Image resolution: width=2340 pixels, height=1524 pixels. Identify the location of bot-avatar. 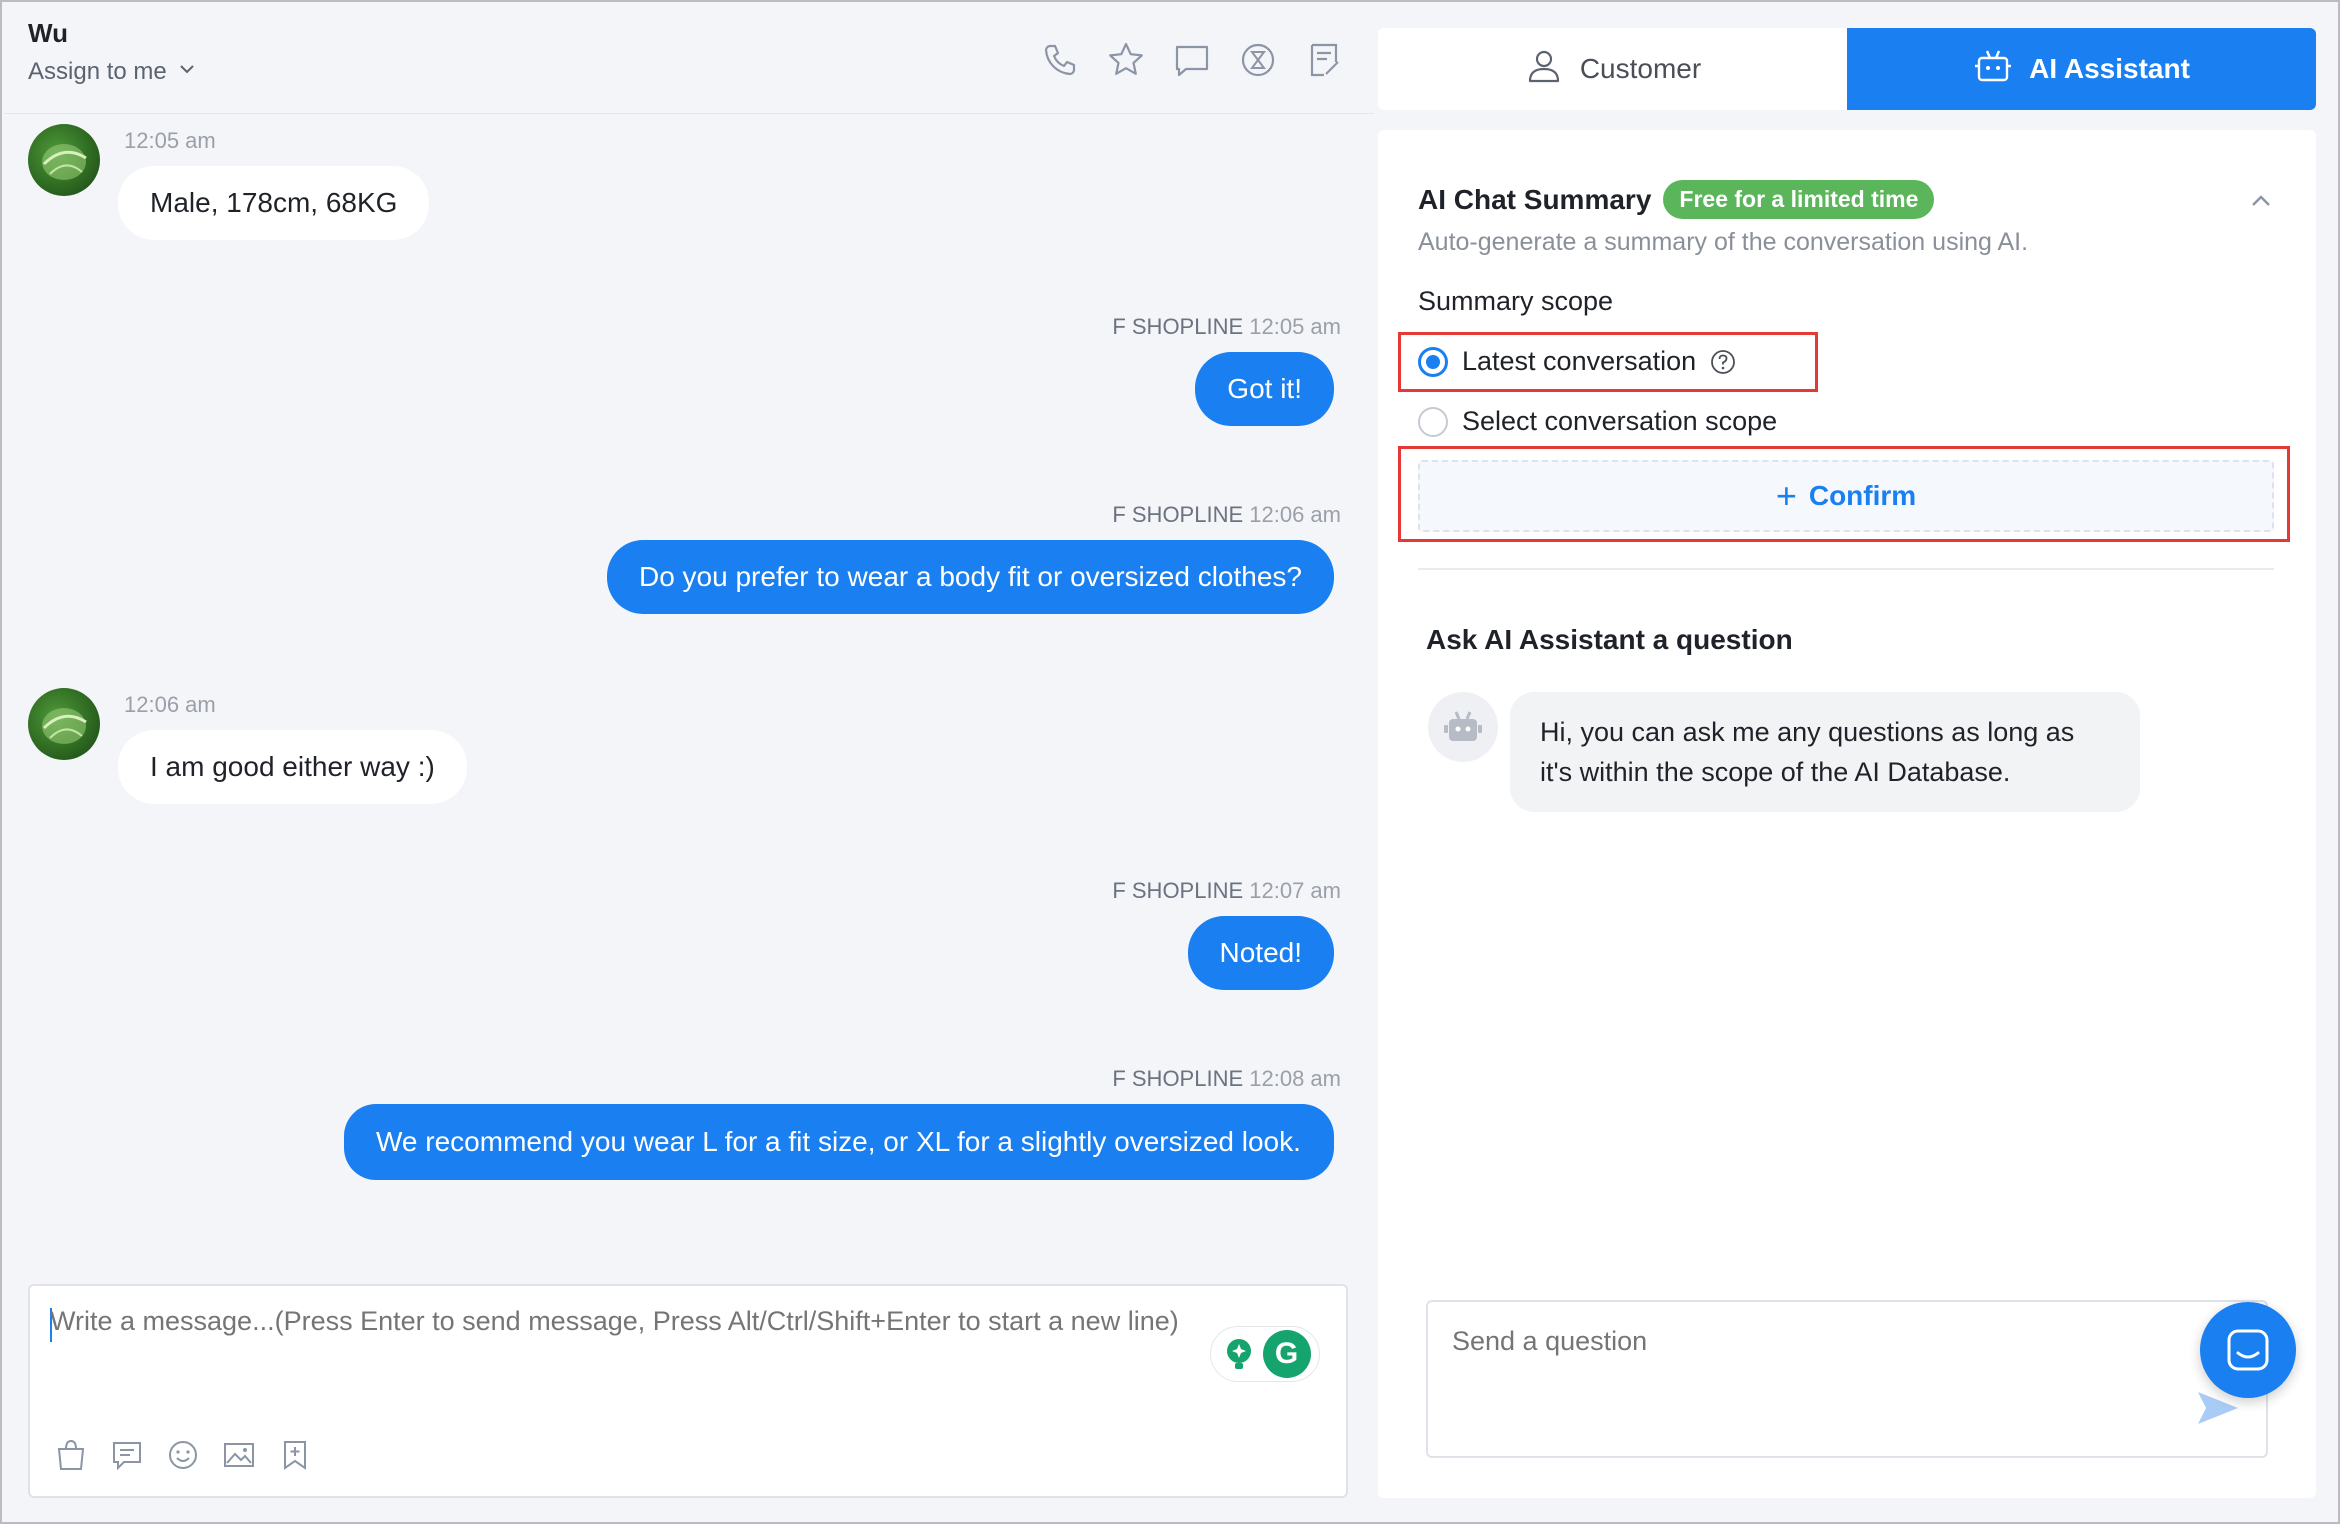
(1463, 727).